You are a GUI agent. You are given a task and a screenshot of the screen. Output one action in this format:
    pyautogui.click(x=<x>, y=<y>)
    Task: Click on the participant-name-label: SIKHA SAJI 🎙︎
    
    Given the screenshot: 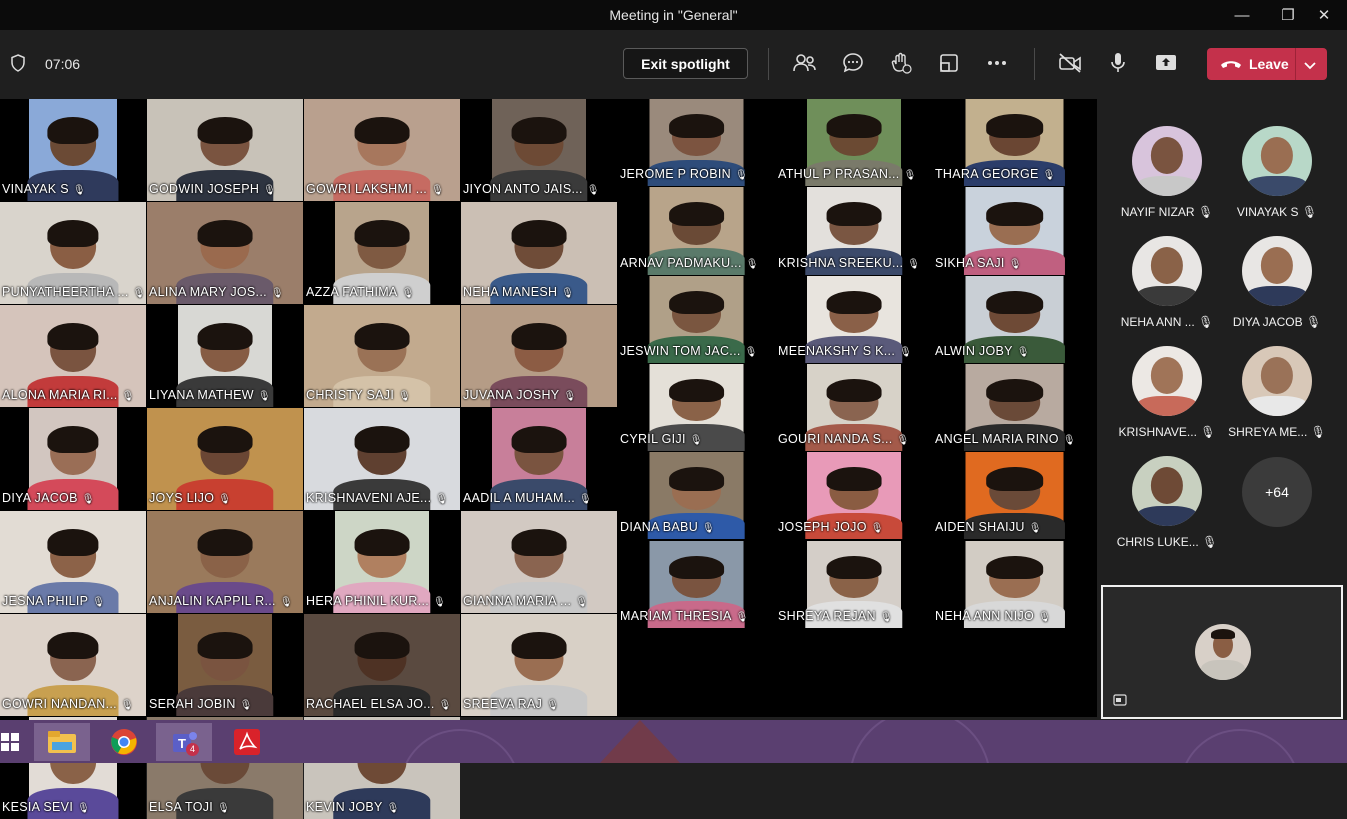 What is the action you would take?
    pyautogui.click(x=977, y=263)
    